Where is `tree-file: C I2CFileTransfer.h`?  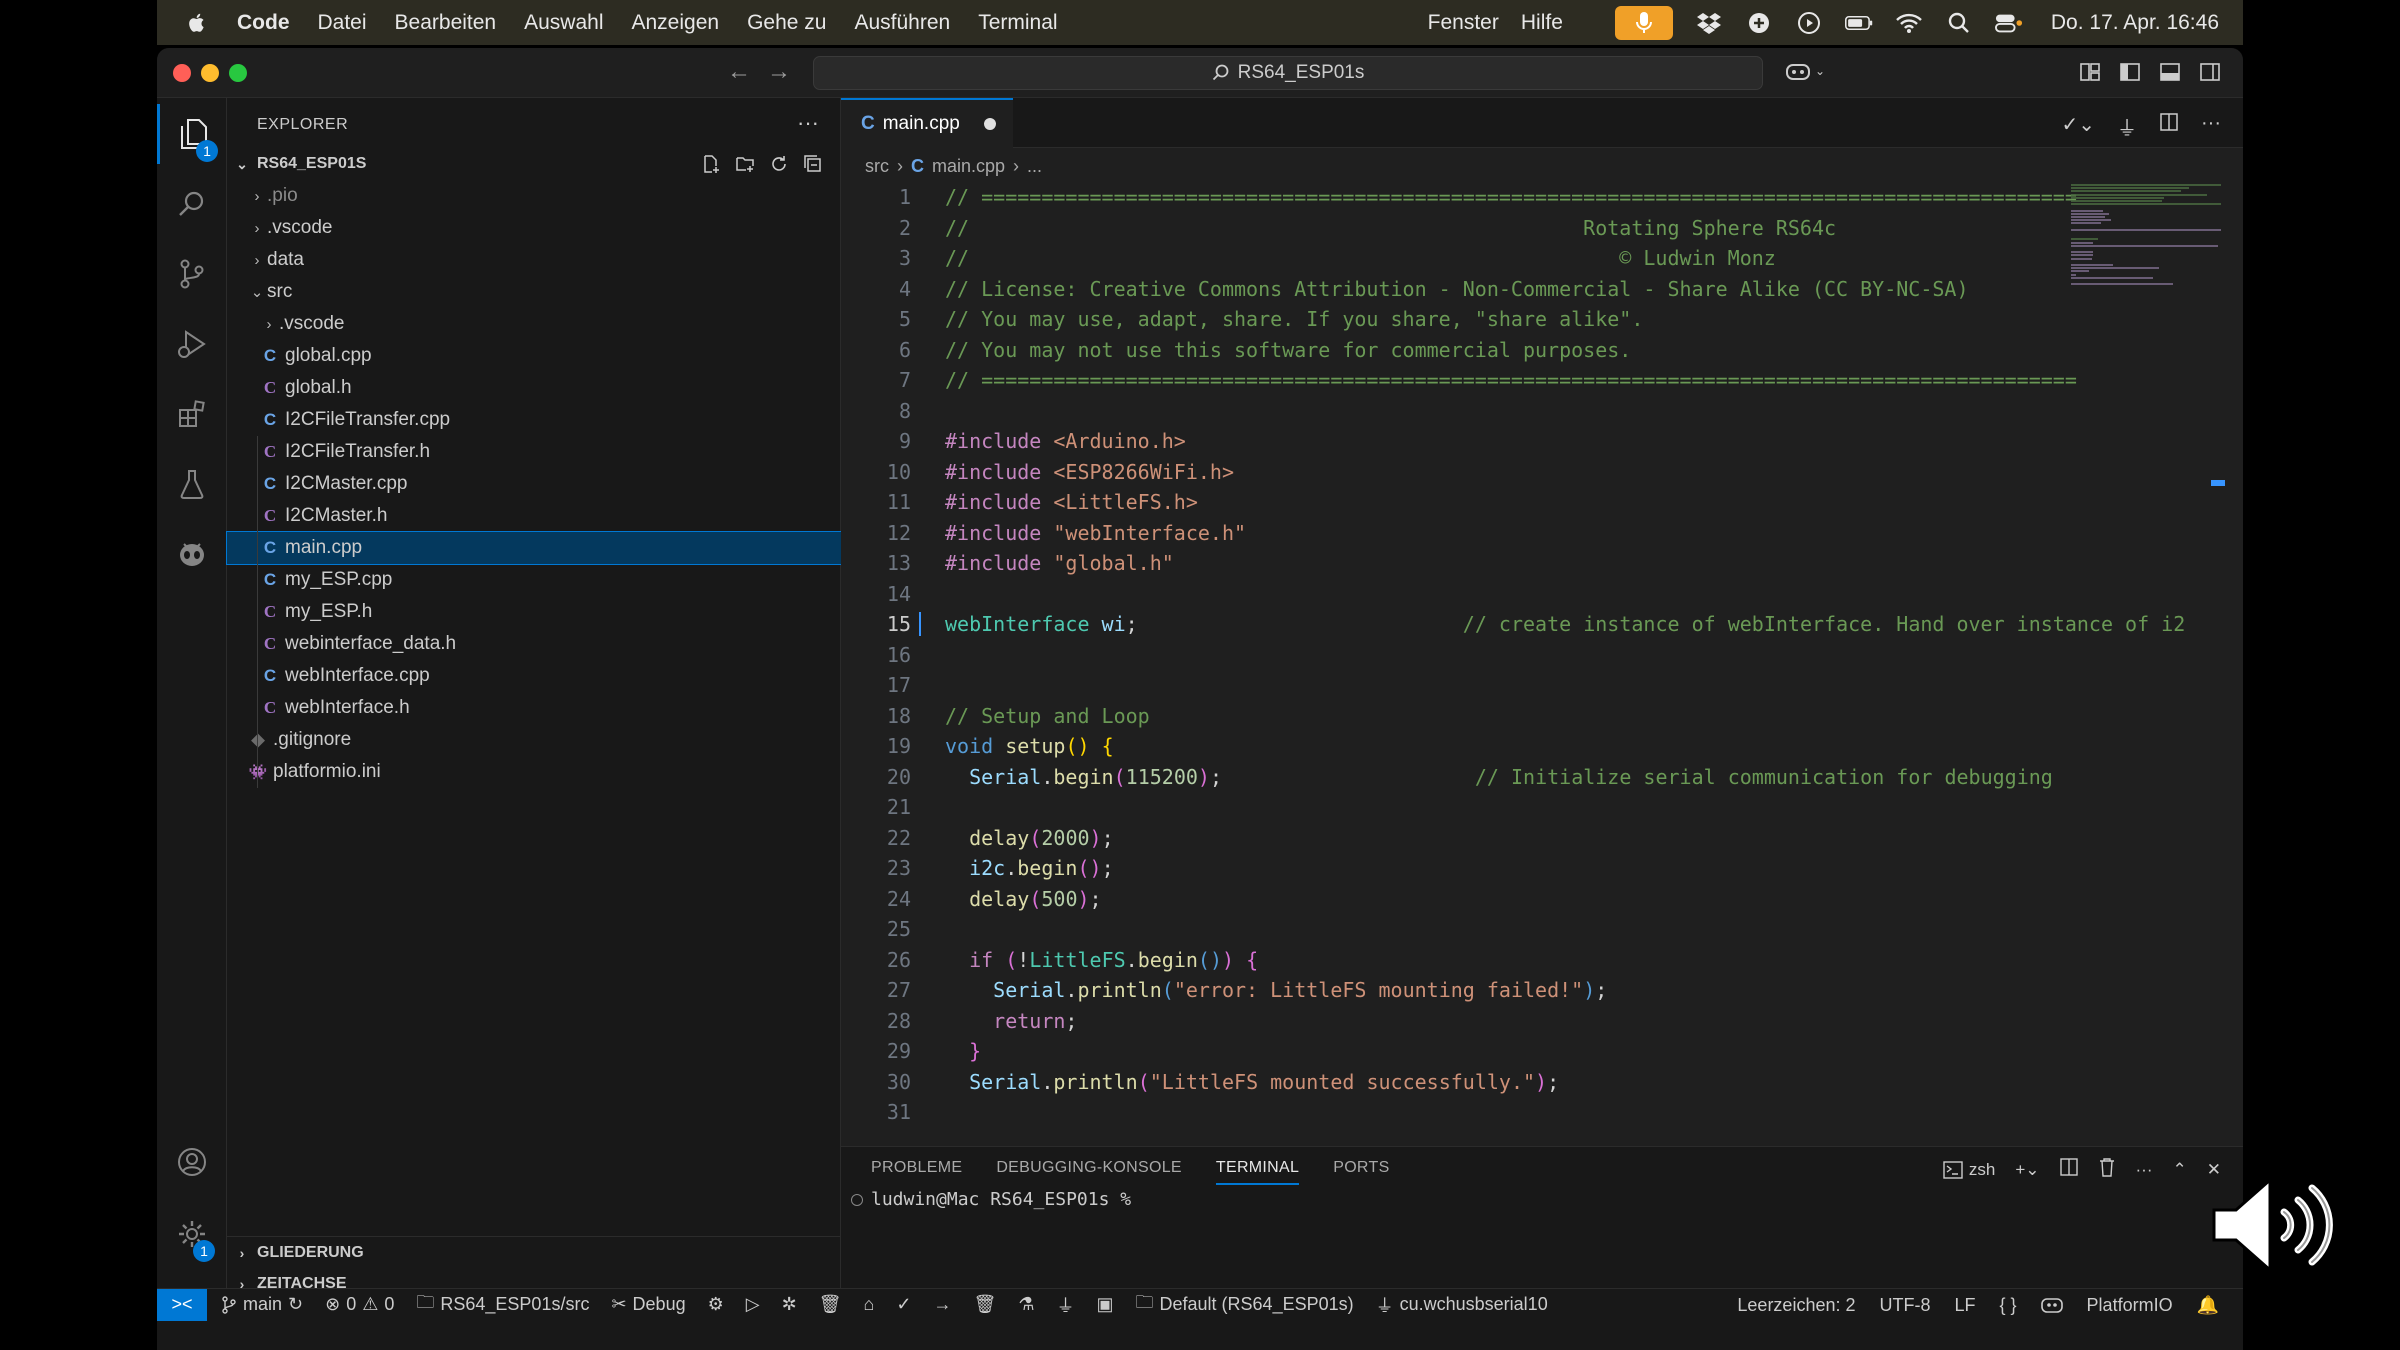
tree-file: C I2CFileTransfer.h is located at coordinates (534, 452).